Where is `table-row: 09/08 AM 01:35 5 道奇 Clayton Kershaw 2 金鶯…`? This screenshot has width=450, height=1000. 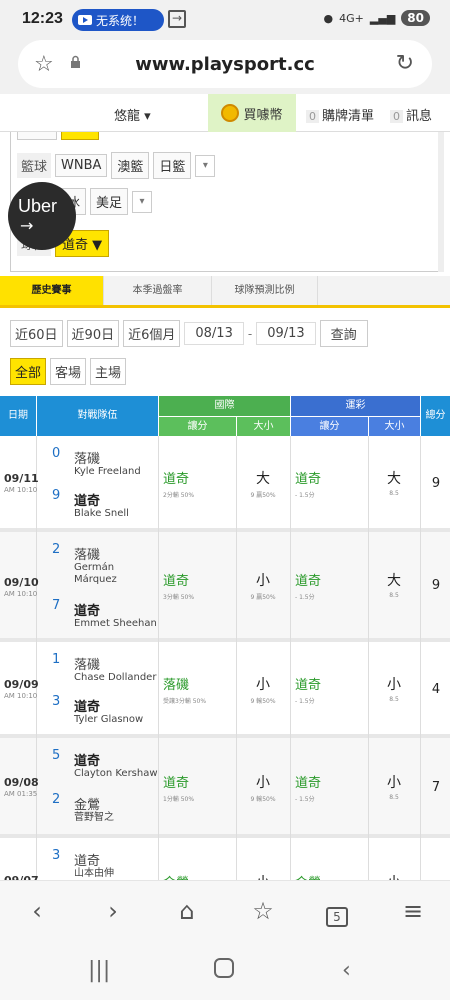
table-row: 09/08 AM 01:35 5 道奇 Clayton Kershaw 2 金鶯… is located at coordinates (225, 788).